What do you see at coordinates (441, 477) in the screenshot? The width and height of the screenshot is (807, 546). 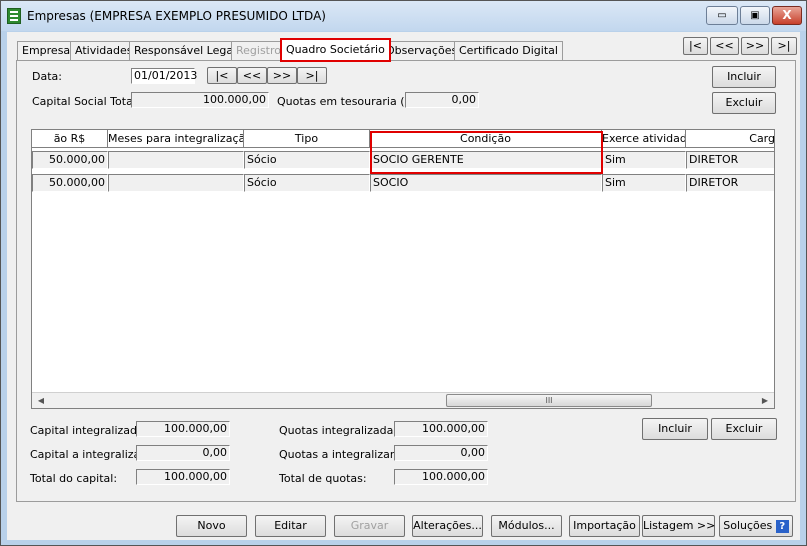 I see `total-quotas-field: 100.000,00` at bounding box center [441, 477].